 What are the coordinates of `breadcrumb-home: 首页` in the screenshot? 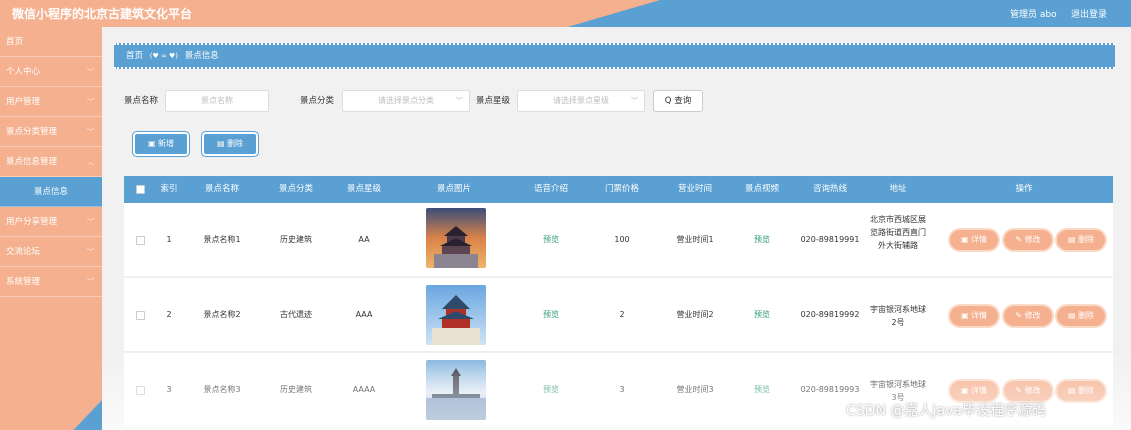 It's located at (134, 56).